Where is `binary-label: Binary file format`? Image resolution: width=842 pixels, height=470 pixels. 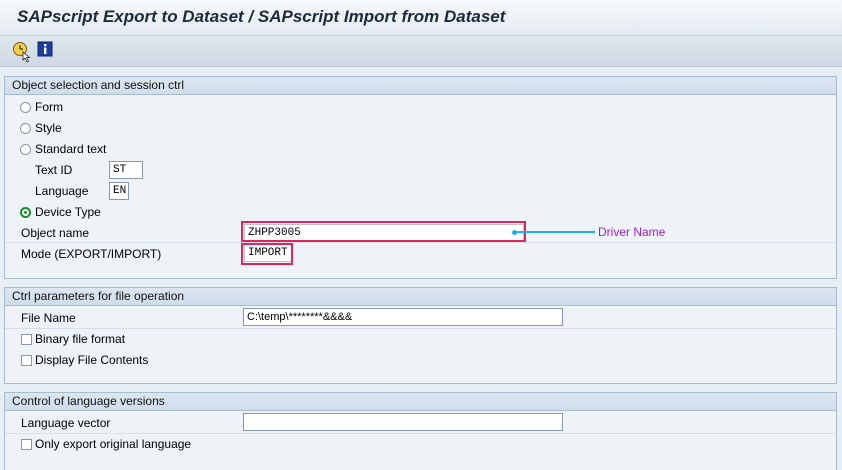 binary-label: Binary file format is located at coordinates (80, 339).